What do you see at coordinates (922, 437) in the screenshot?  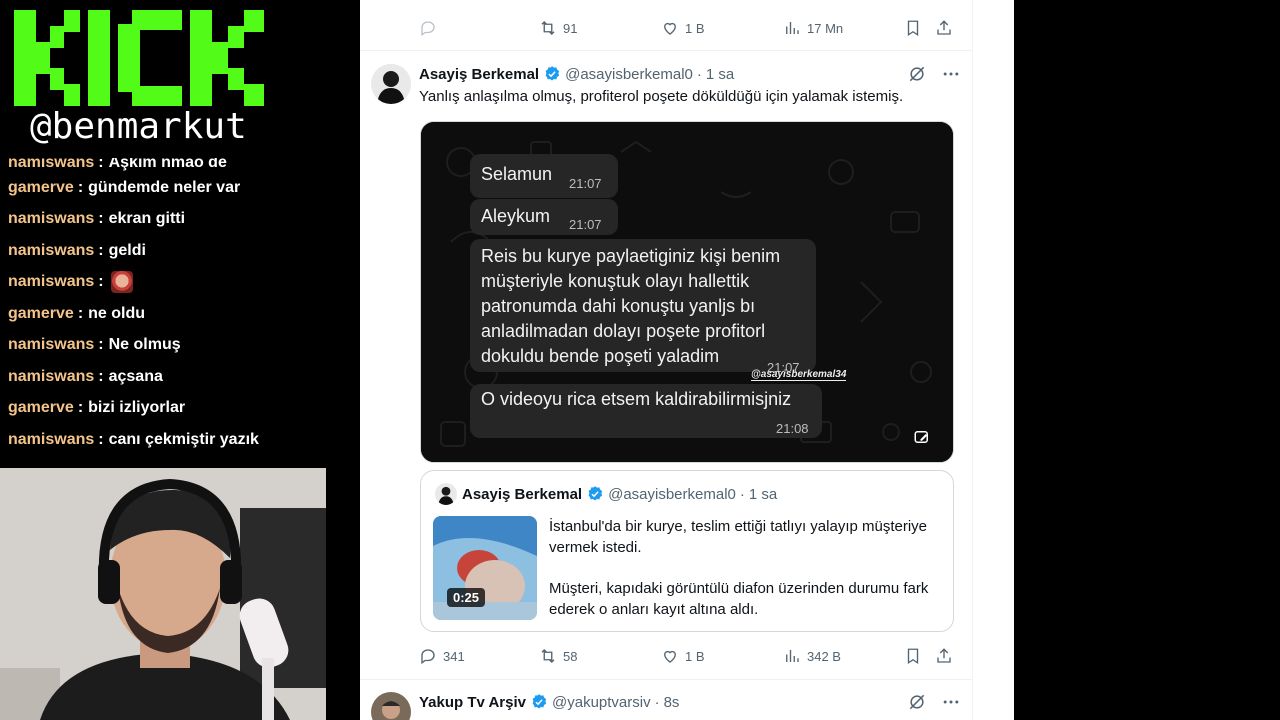 I see `edit-image-icon` at bounding box center [922, 437].